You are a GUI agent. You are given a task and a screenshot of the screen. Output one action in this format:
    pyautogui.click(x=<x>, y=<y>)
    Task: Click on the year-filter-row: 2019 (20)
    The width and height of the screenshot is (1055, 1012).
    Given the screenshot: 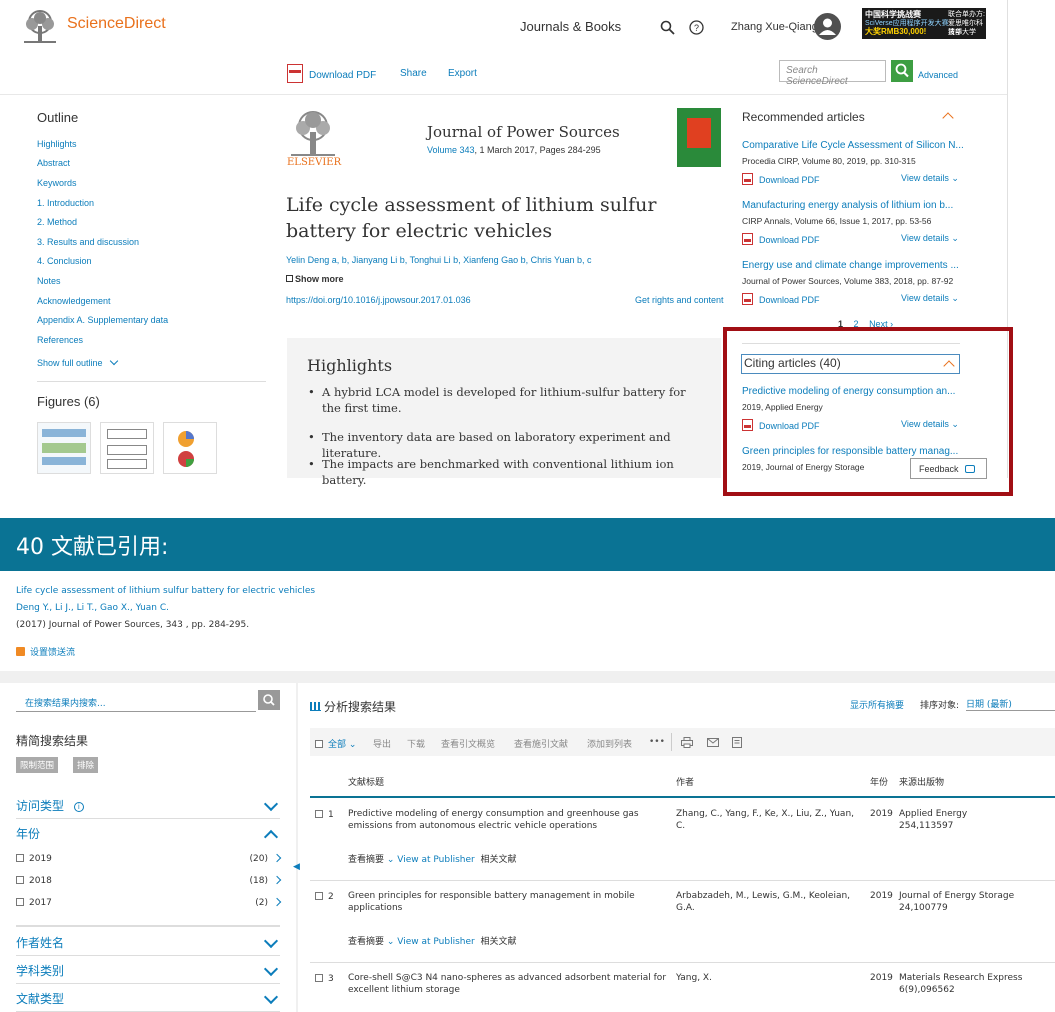 What is the action you would take?
    pyautogui.click(x=149, y=858)
    